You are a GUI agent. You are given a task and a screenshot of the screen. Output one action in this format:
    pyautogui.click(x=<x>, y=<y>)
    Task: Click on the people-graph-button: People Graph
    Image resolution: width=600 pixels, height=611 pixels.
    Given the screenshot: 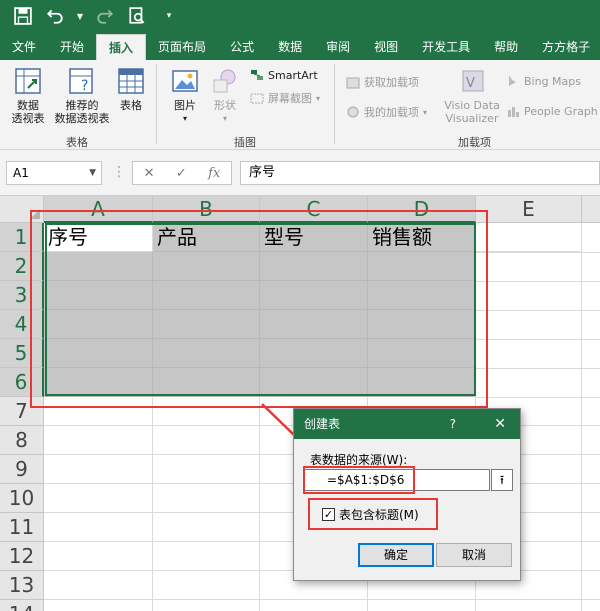 What is the action you would take?
    pyautogui.click(x=552, y=111)
    